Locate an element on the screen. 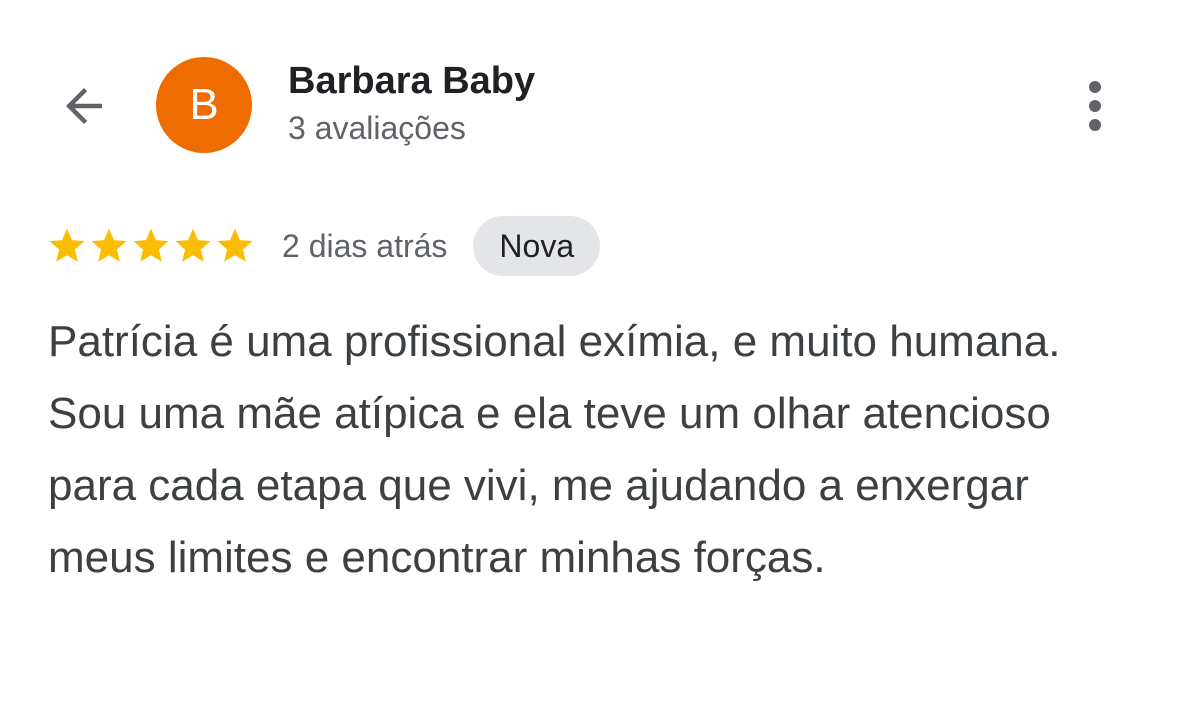 Image resolution: width=1179 pixels, height=701 pixels. review-meta-row: 2 dias atrás Nova is located at coordinates (323, 246).